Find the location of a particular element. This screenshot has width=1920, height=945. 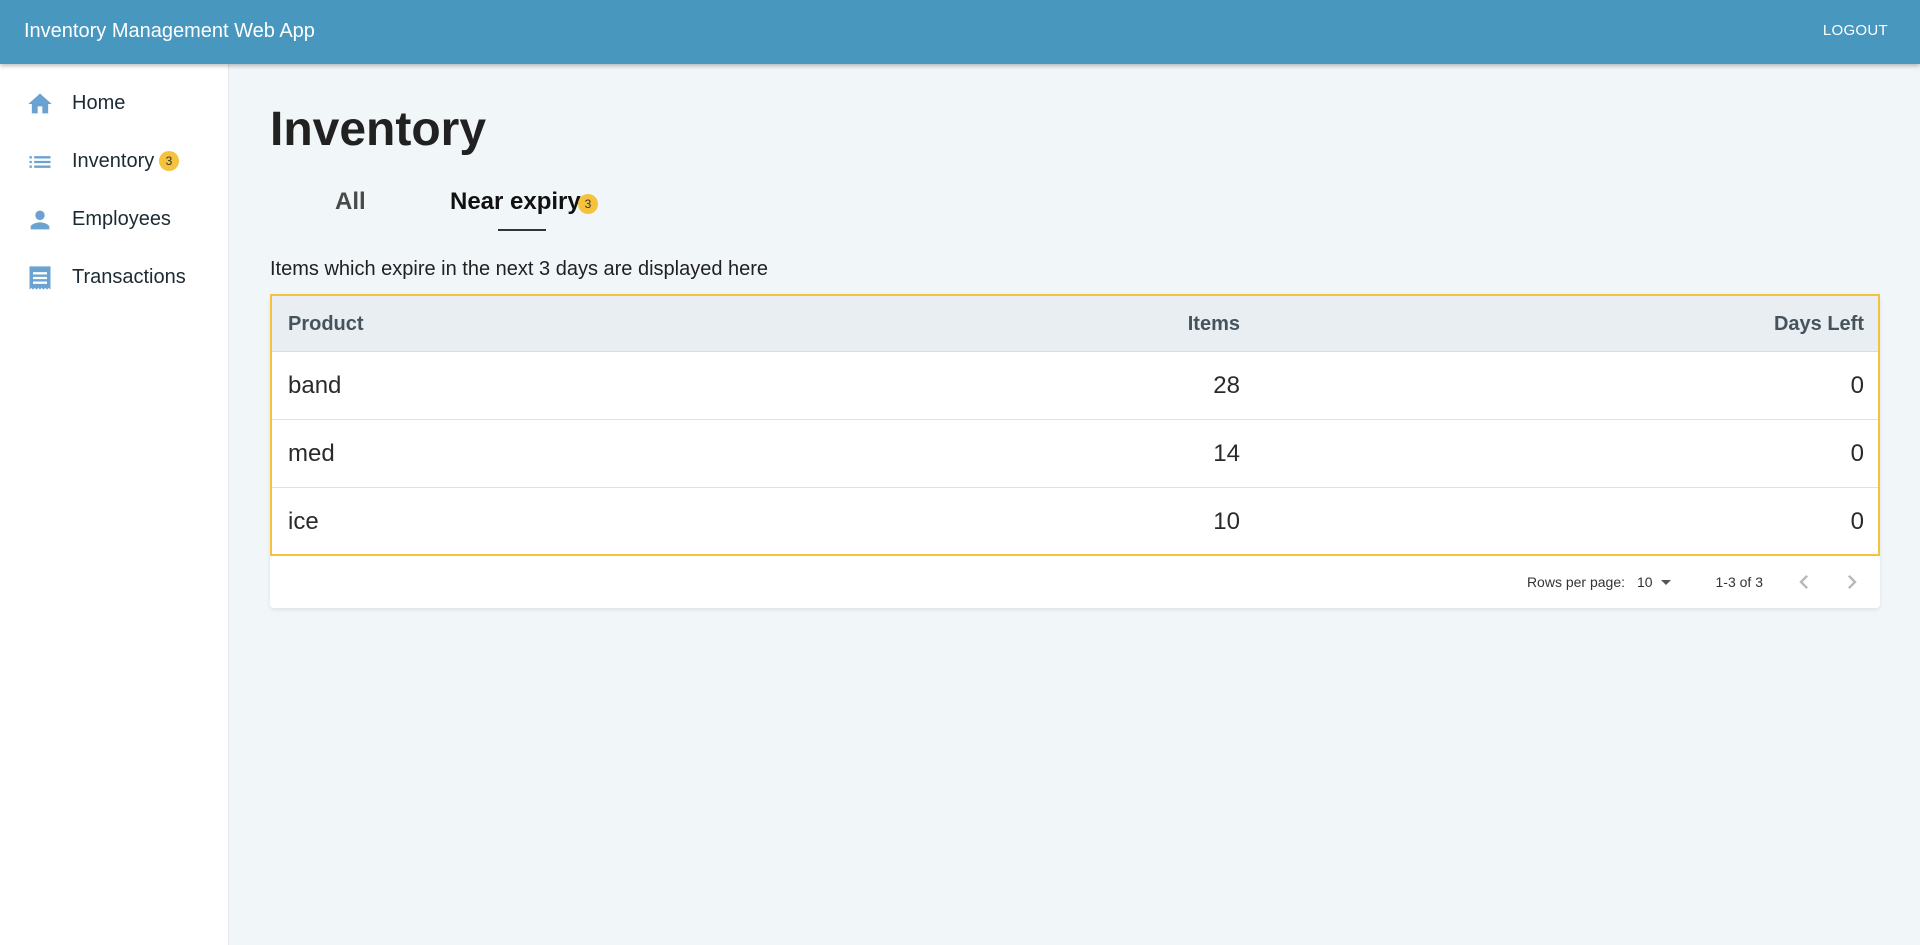

rows-per-page-label: Rows per page: is located at coordinates (1575, 582).